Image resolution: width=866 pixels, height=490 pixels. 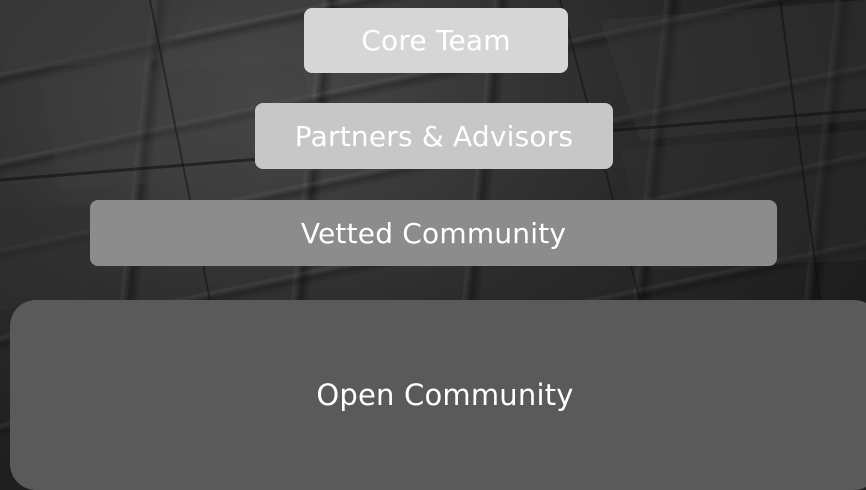 What do you see at coordinates (445, 395) in the screenshot?
I see `tier-open-community-label: Open Community` at bounding box center [445, 395].